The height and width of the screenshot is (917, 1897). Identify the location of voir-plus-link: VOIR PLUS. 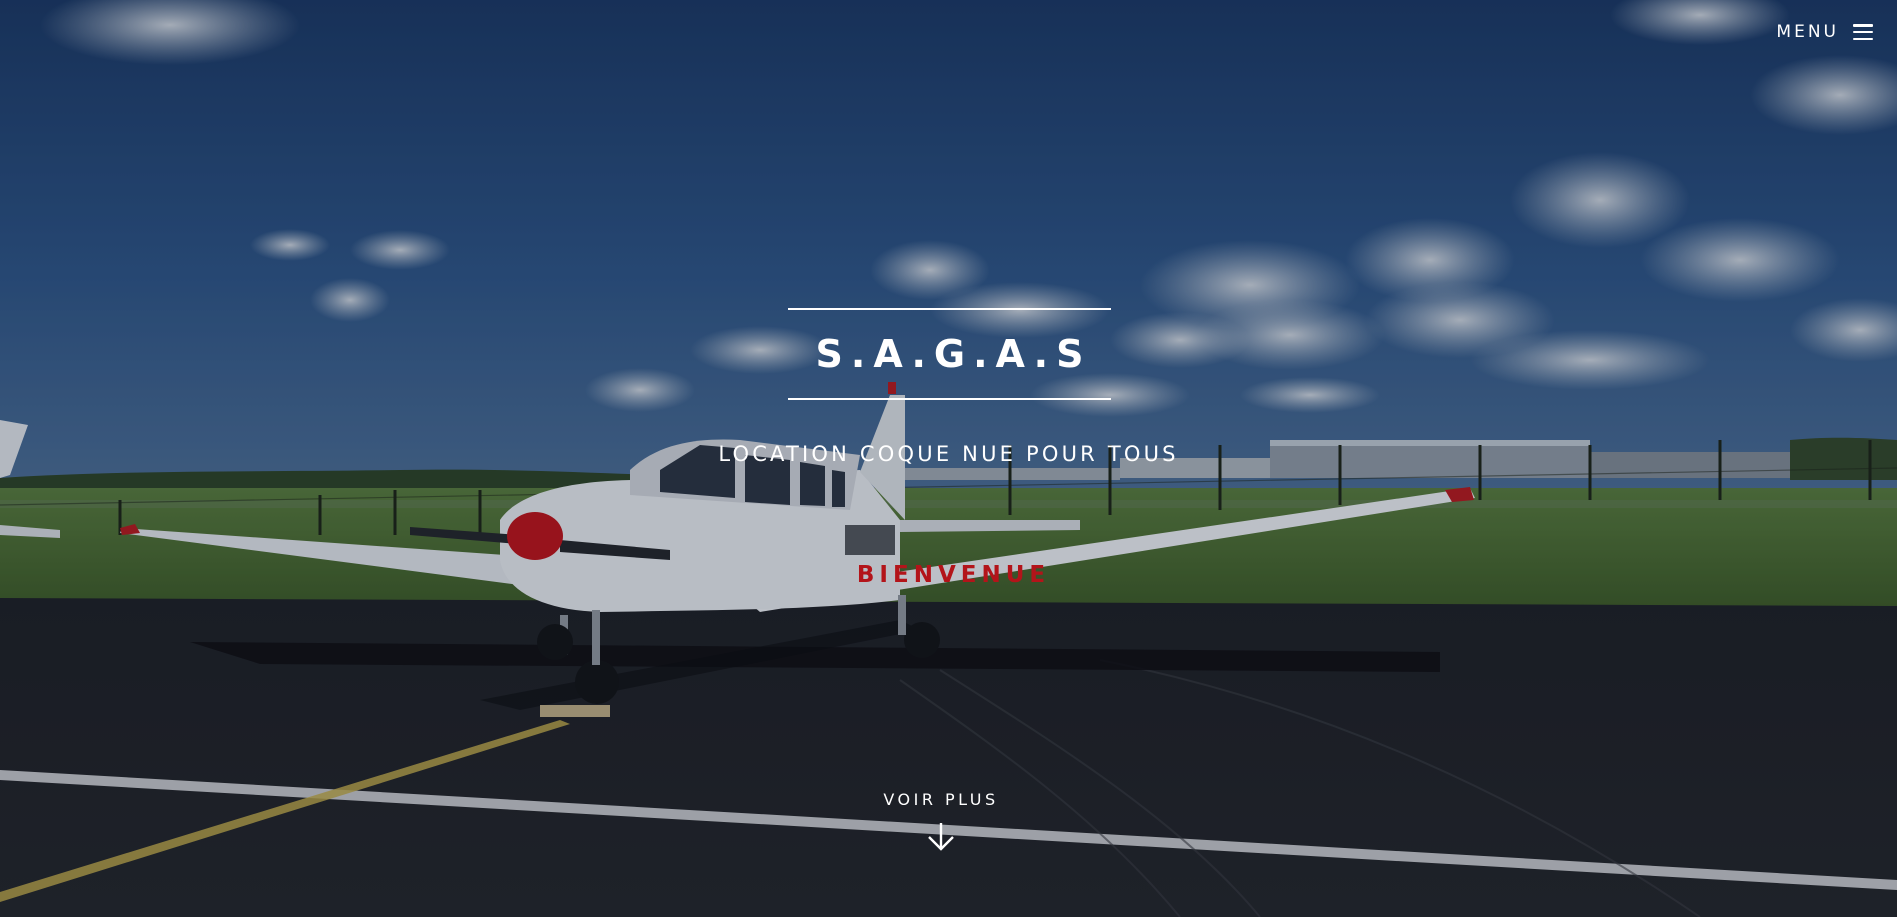
(941, 821).